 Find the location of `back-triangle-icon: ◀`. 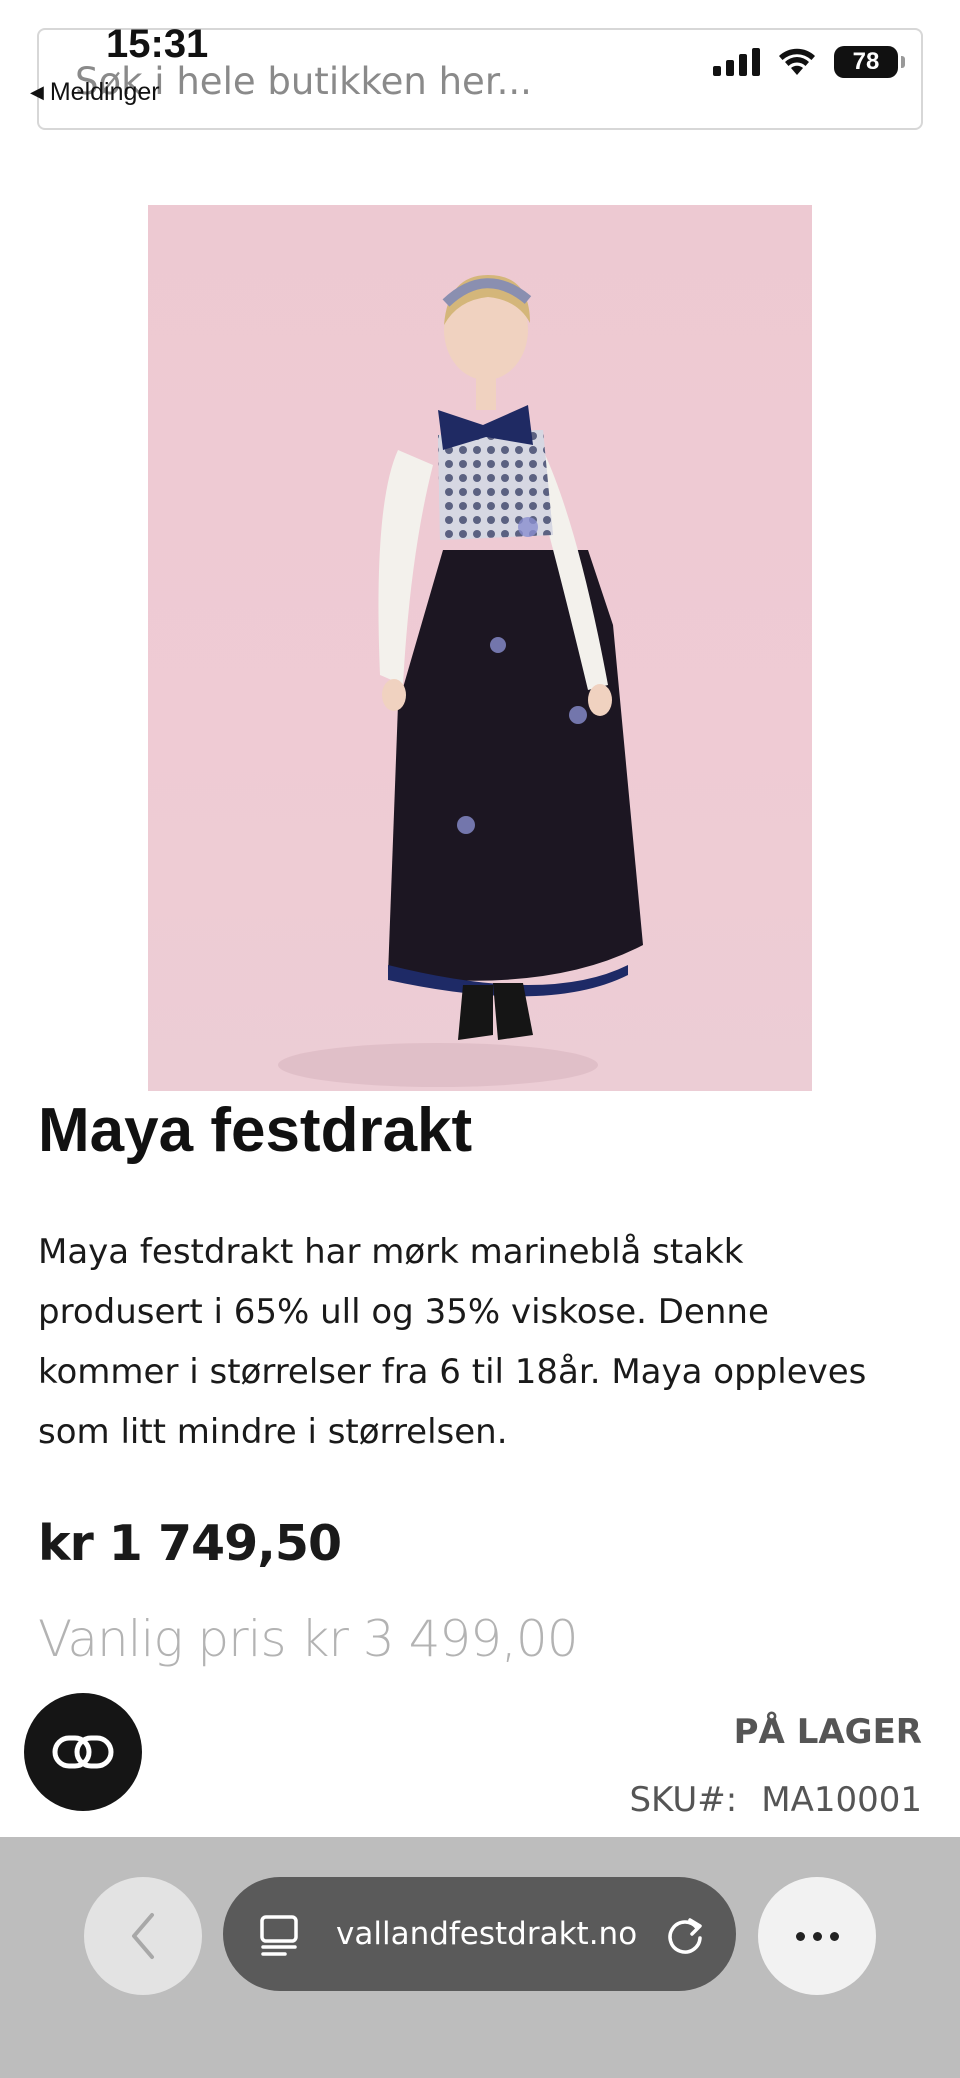

back-triangle-icon: ◀ is located at coordinates (37, 92).